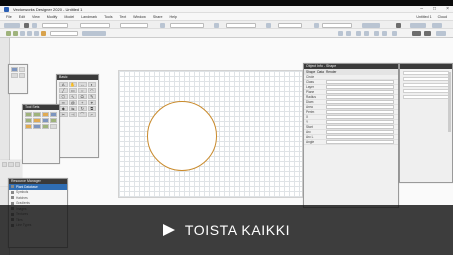 The width and height of the screenshot is (453, 255). Describe the element at coordinates (331, 72) in the screenshot. I see `tab-render: Render` at that location.